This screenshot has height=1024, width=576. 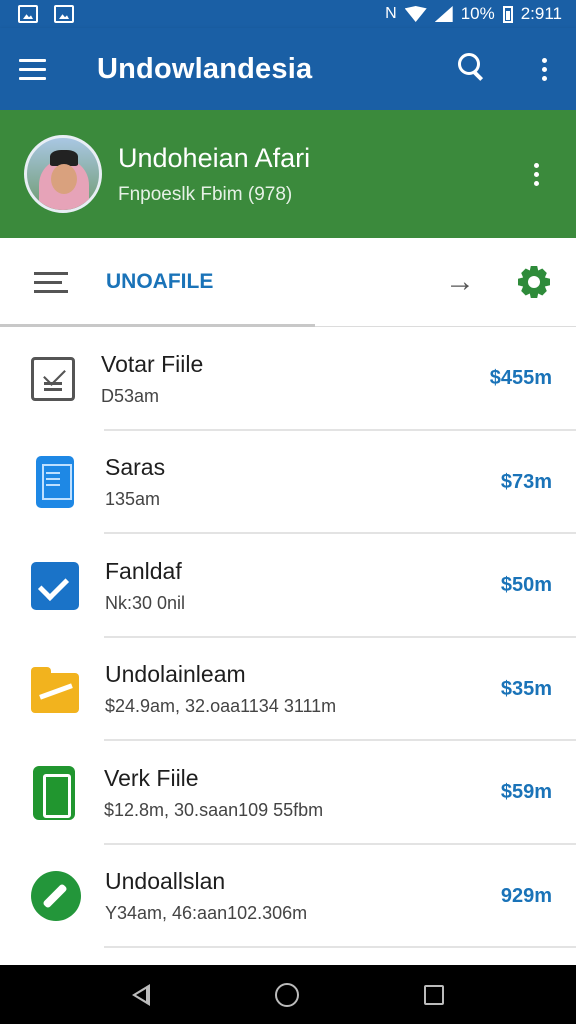 What do you see at coordinates (526, 481) in the screenshot?
I see `list-item-value: $73m` at bounding box center [526, 481].